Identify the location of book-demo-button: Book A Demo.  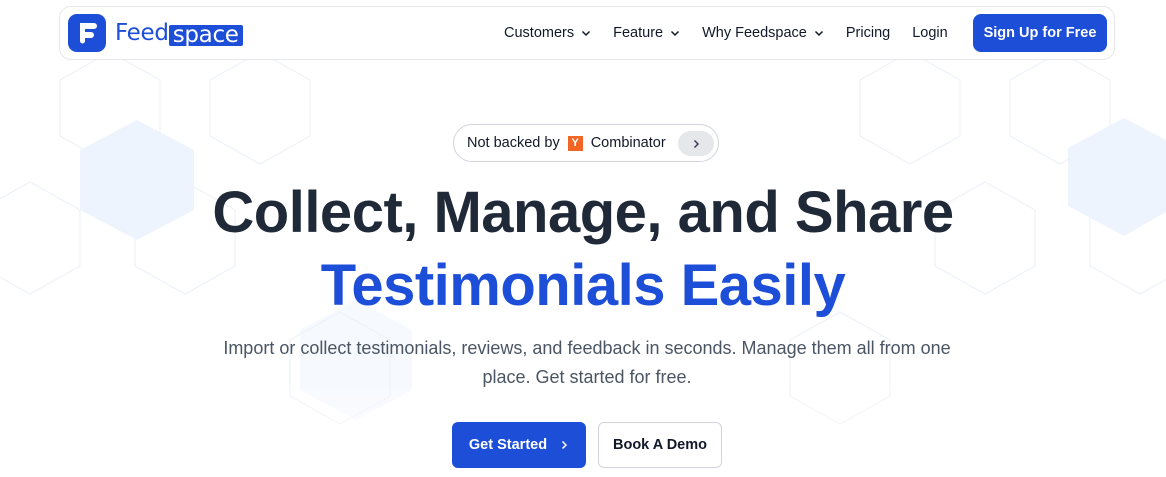
(660, 445).